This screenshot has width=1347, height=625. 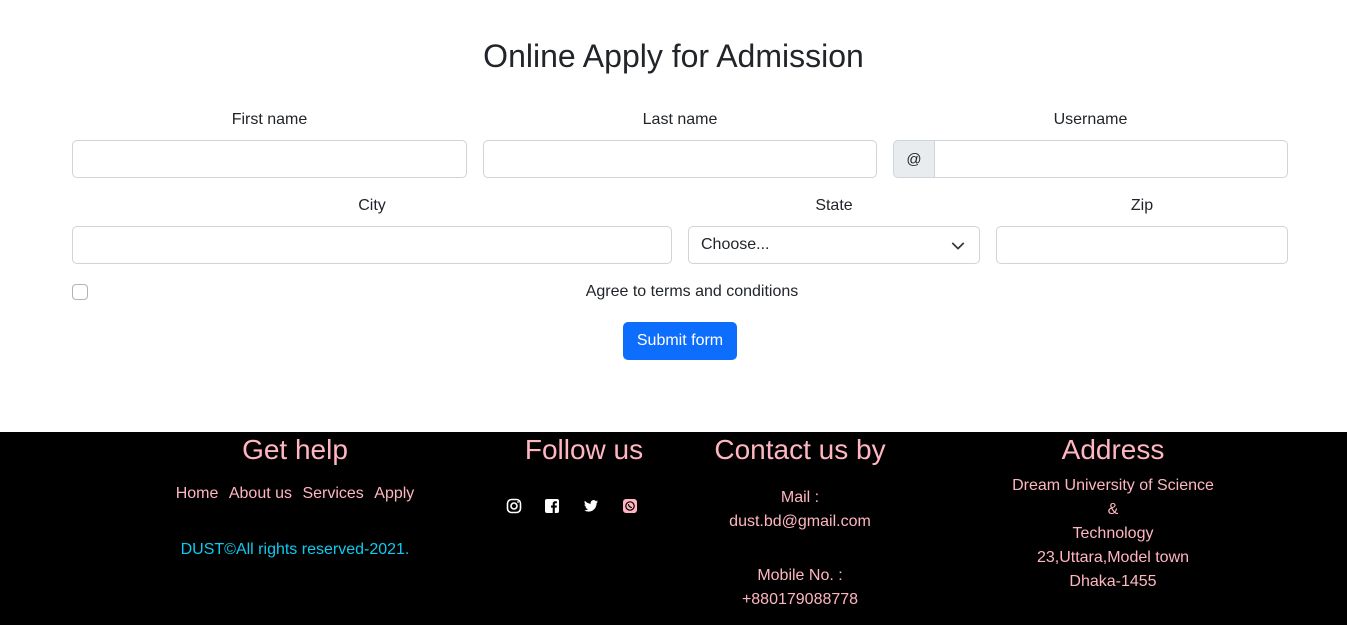 What do you see at coordinates (1090, 119) in the screenshot?
I see `username-label: Username` at bounding box center [1090, 119].